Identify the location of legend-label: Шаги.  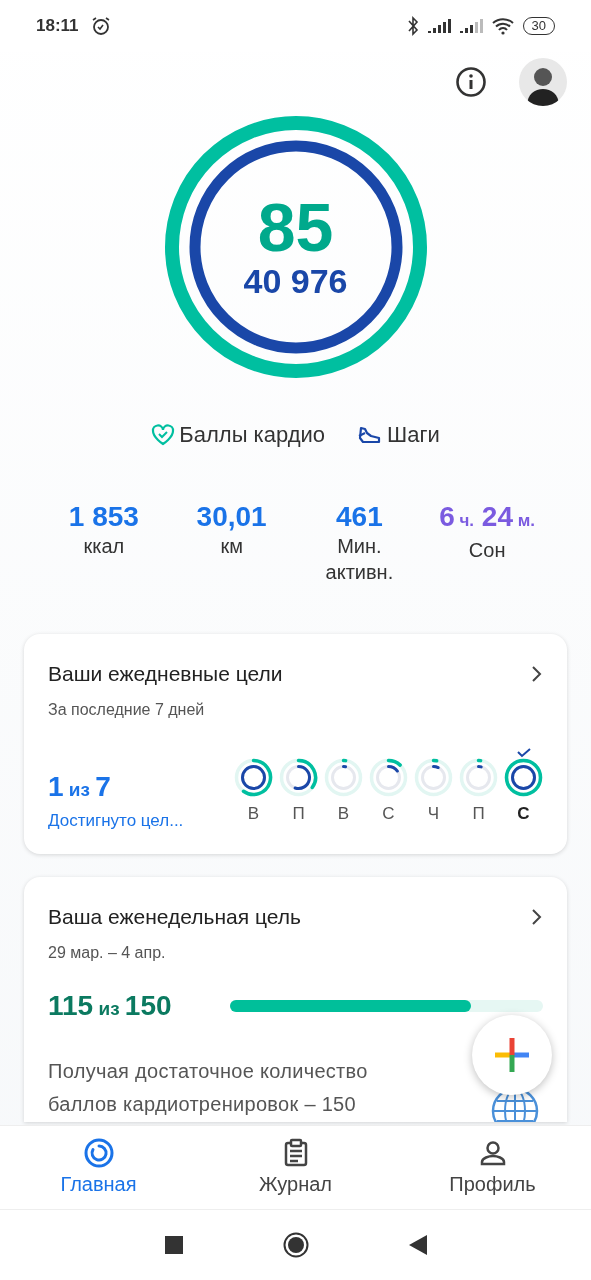
(413, 435).